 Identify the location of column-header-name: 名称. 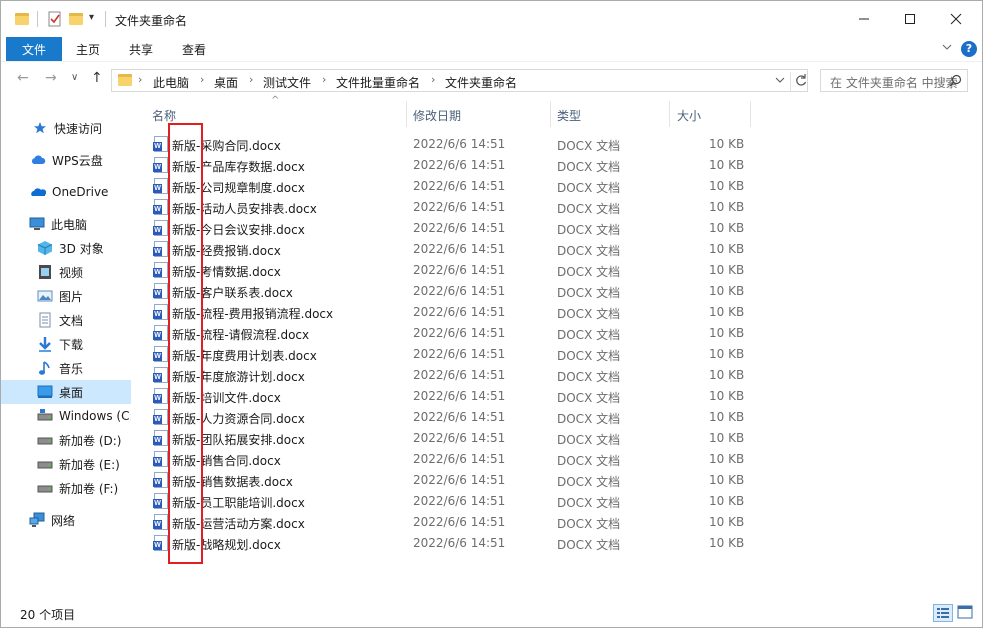
(164, 115).